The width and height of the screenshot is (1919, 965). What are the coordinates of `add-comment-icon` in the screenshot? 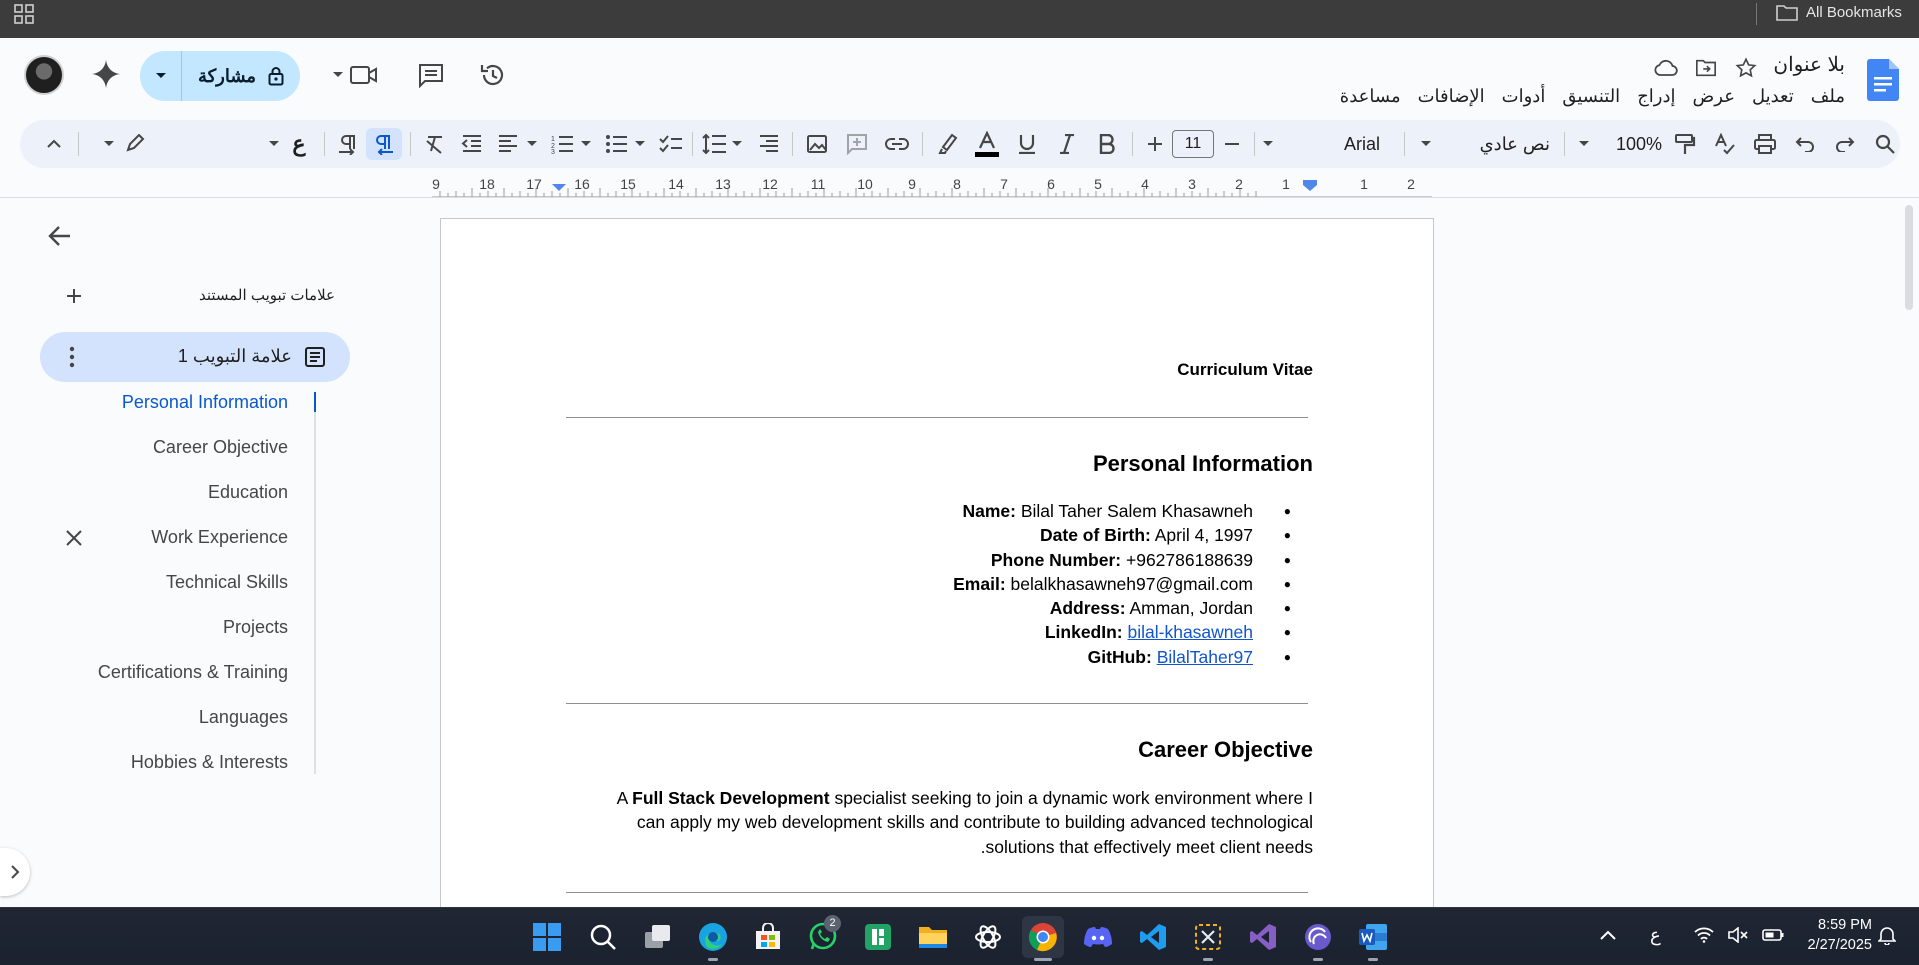 It's located at (857, 144).